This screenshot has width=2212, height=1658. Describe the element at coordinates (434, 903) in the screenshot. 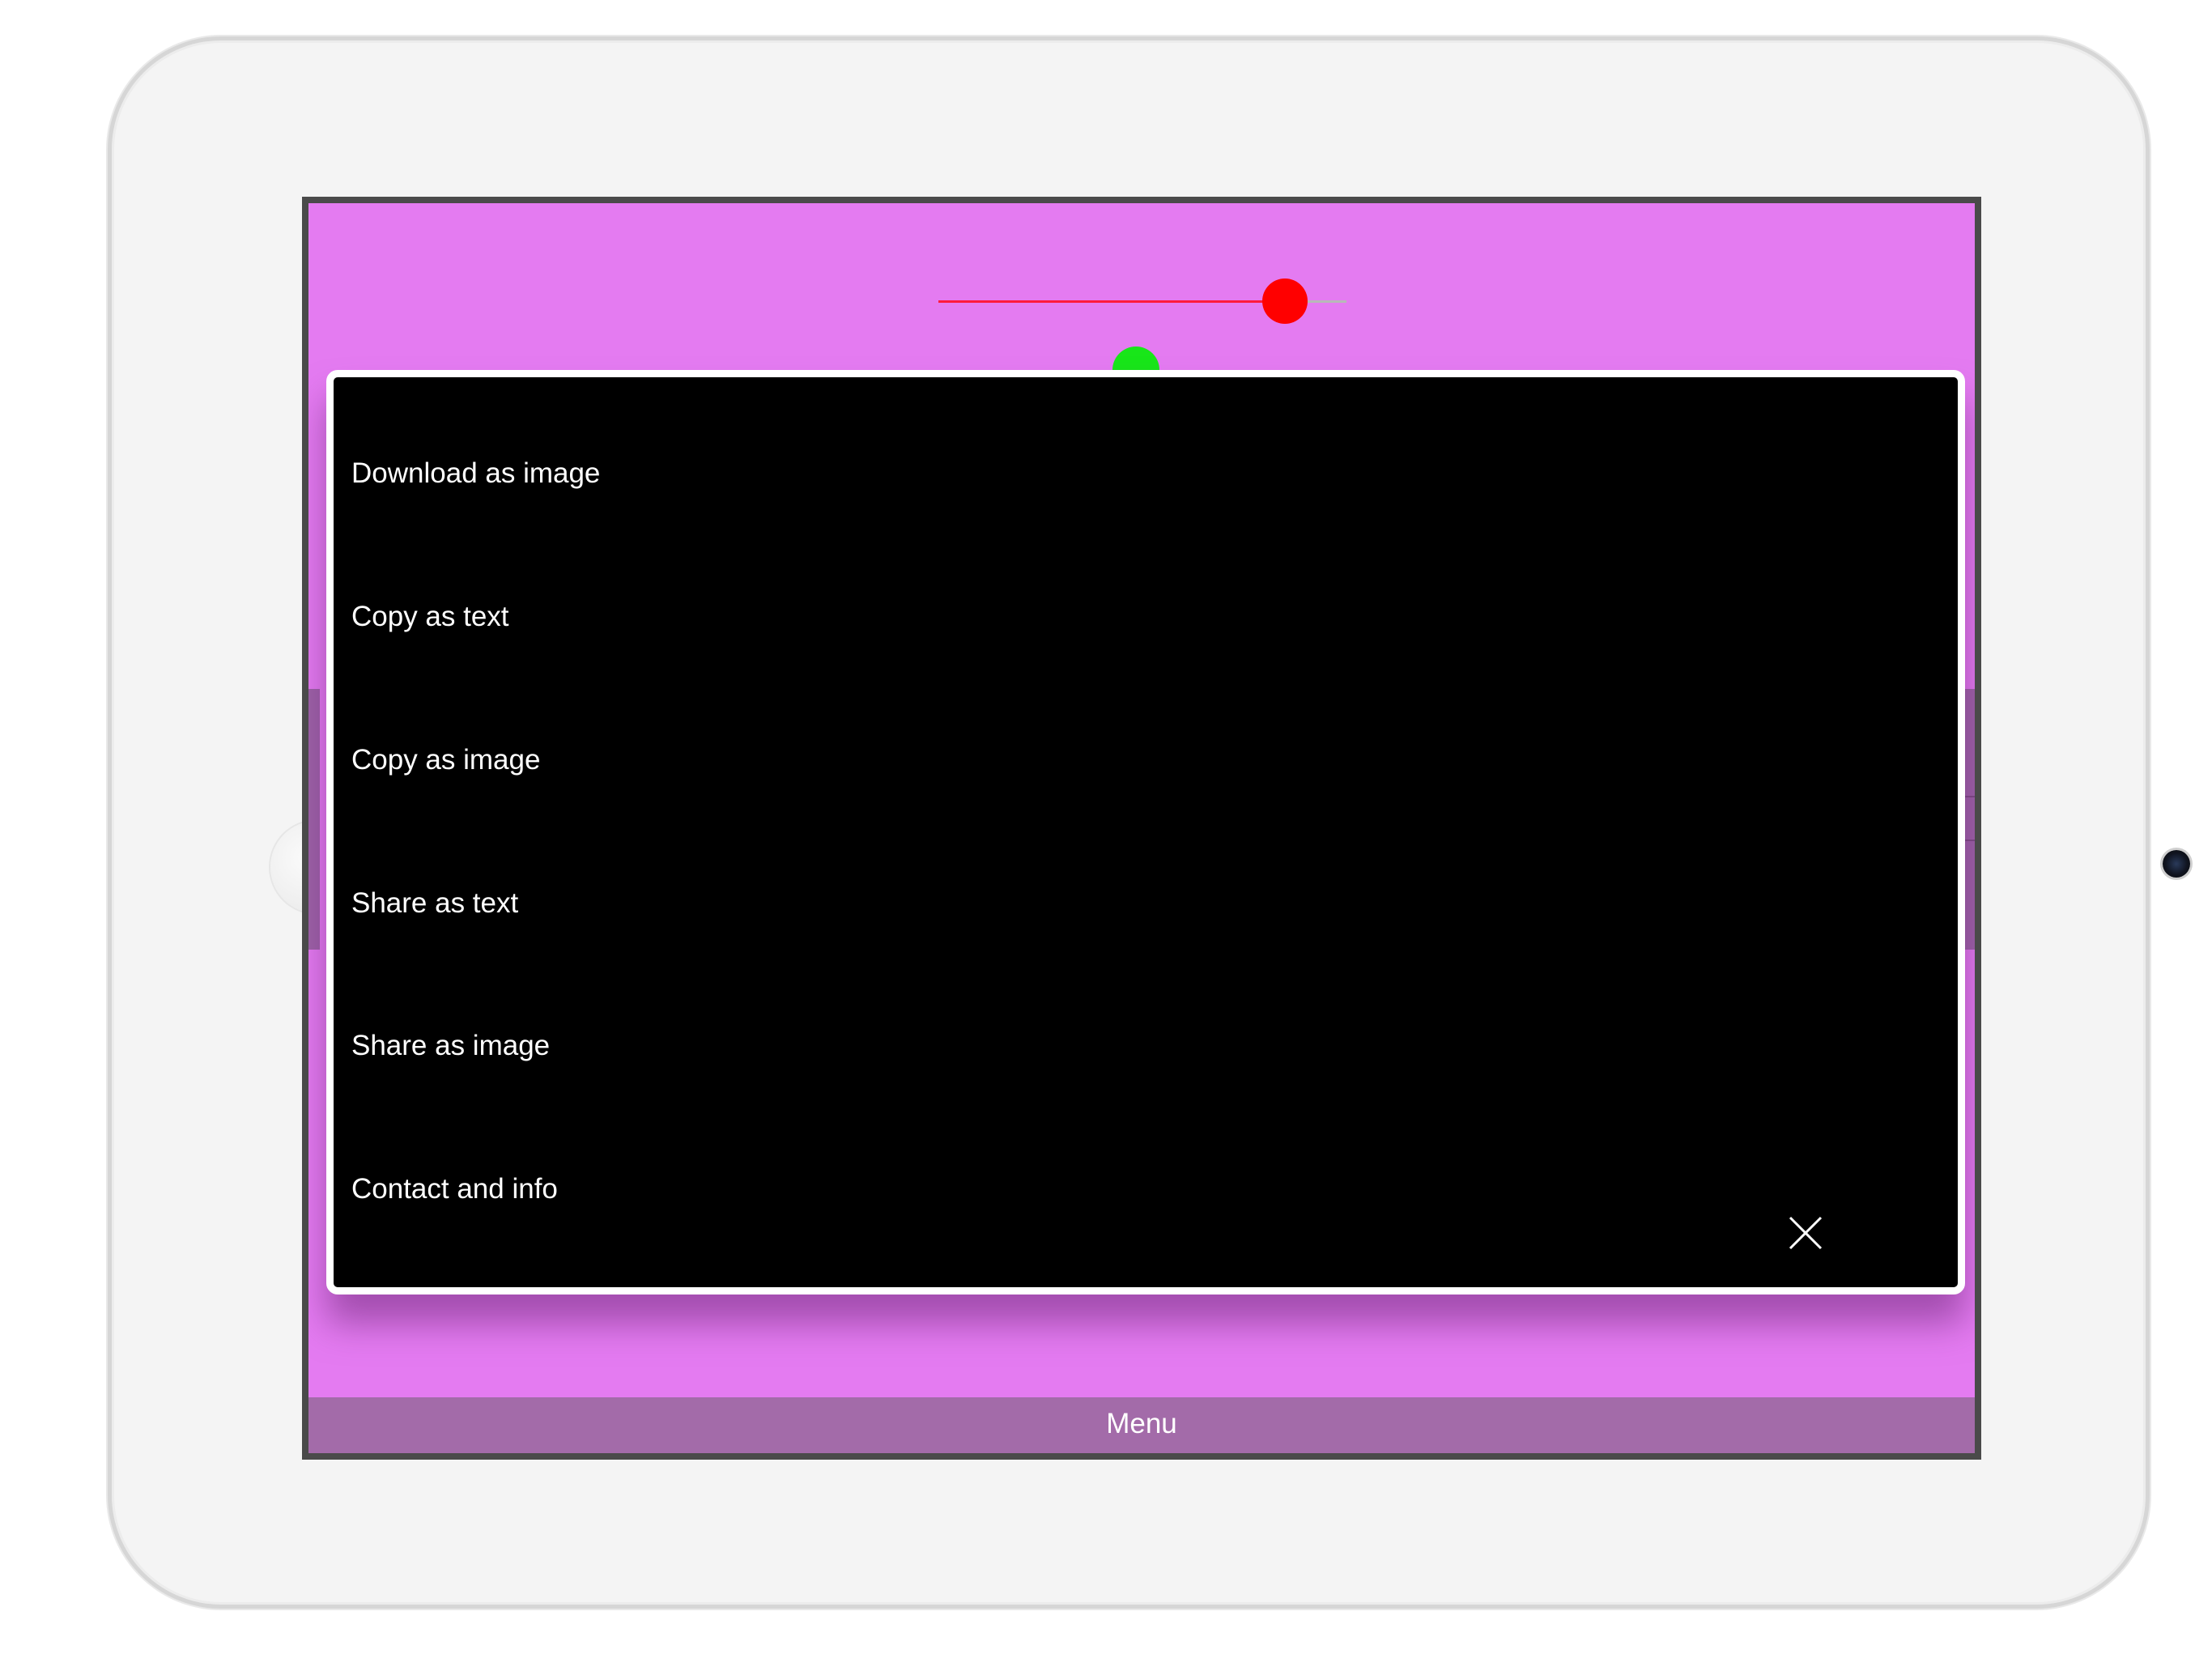

I see `menu-item-share-as-text: Share as text` at that location.